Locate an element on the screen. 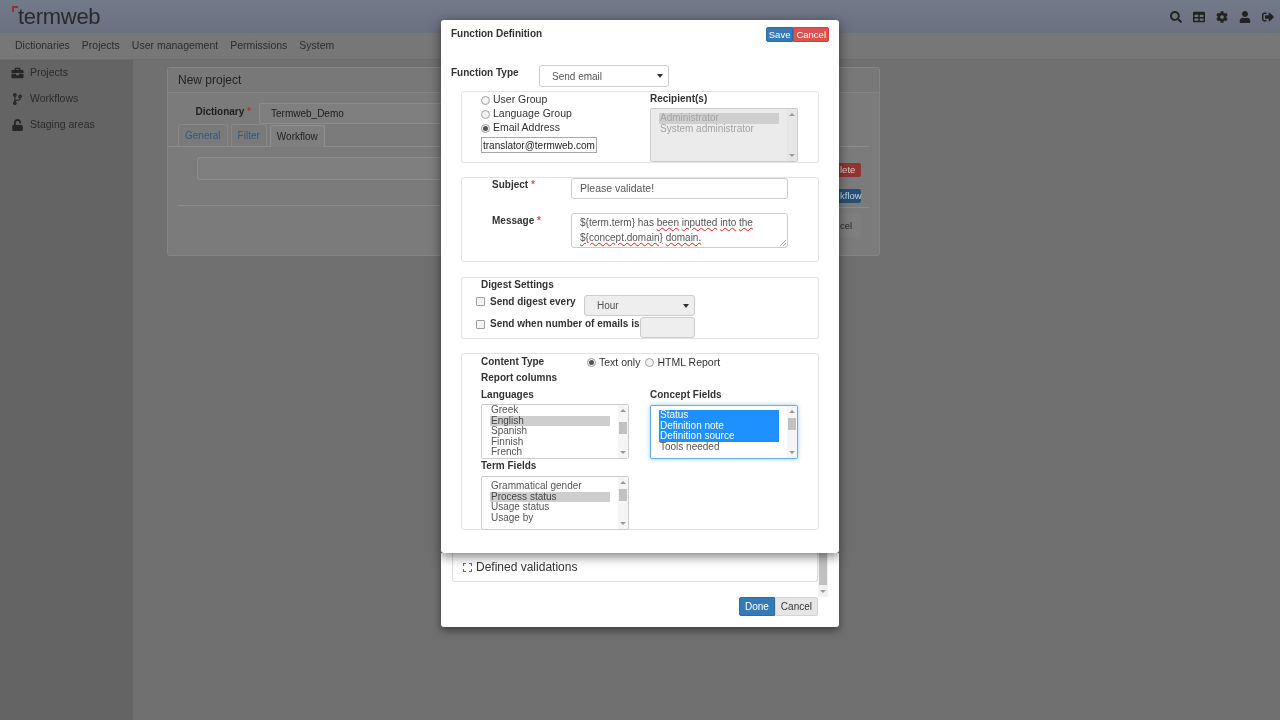 The image size is (1280, 720). list-label: Term Fields is located at coordinates (509, 466).